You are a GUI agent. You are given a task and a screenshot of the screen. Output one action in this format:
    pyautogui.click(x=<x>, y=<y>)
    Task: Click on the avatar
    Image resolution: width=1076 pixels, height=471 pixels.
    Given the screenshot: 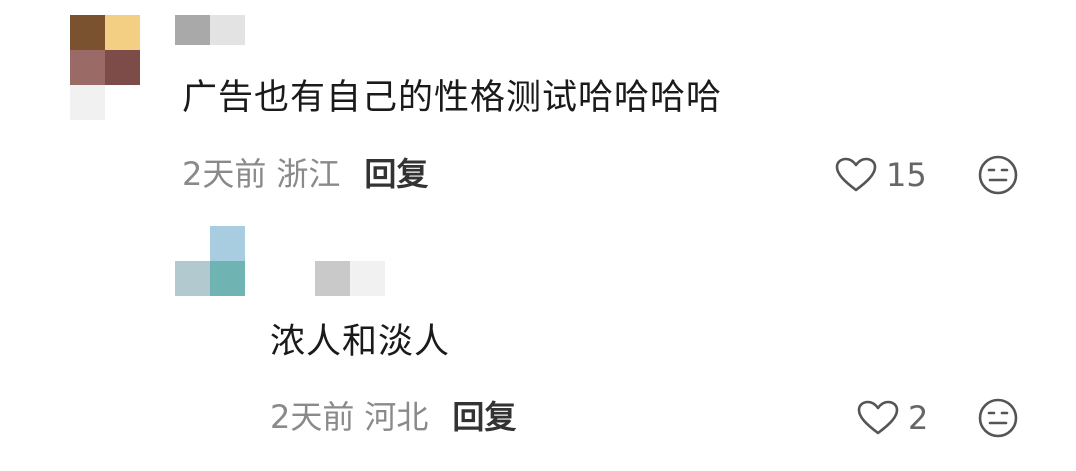 What is the action you would take?
    pyautogui.click(x=105, y=67)
    